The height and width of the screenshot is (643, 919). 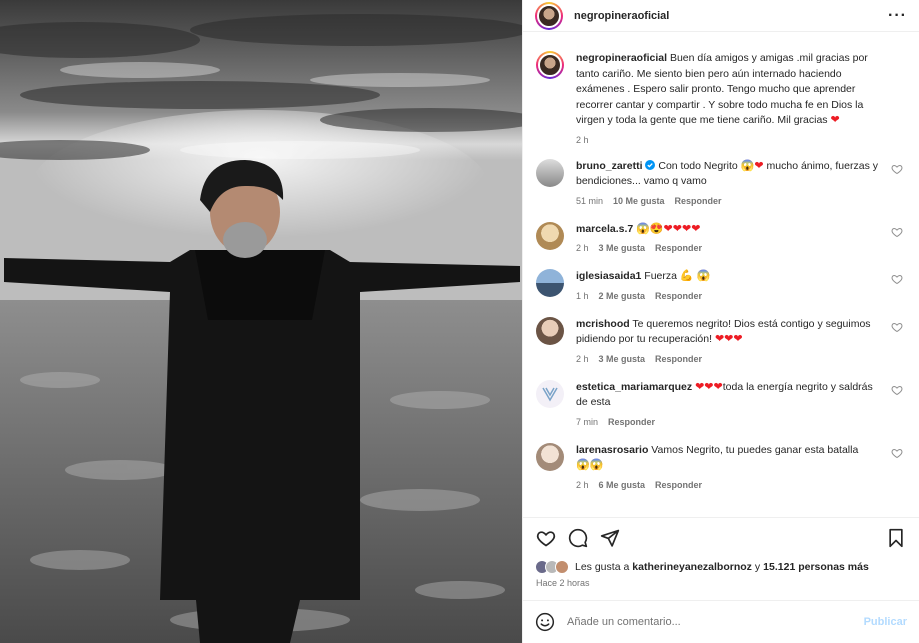 I want to click on commenter-username: bruno_zaretti, so click(x=609, y=166).